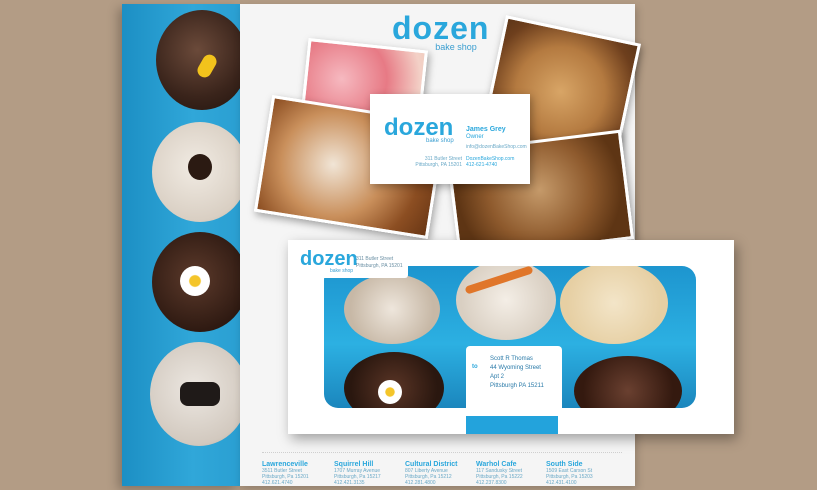 The image size is (817, 490). What do you see at coordinates (497, 377) in the screenshot?
I see `recipient-apt: Apt 2` at bounding box center [497, 377].